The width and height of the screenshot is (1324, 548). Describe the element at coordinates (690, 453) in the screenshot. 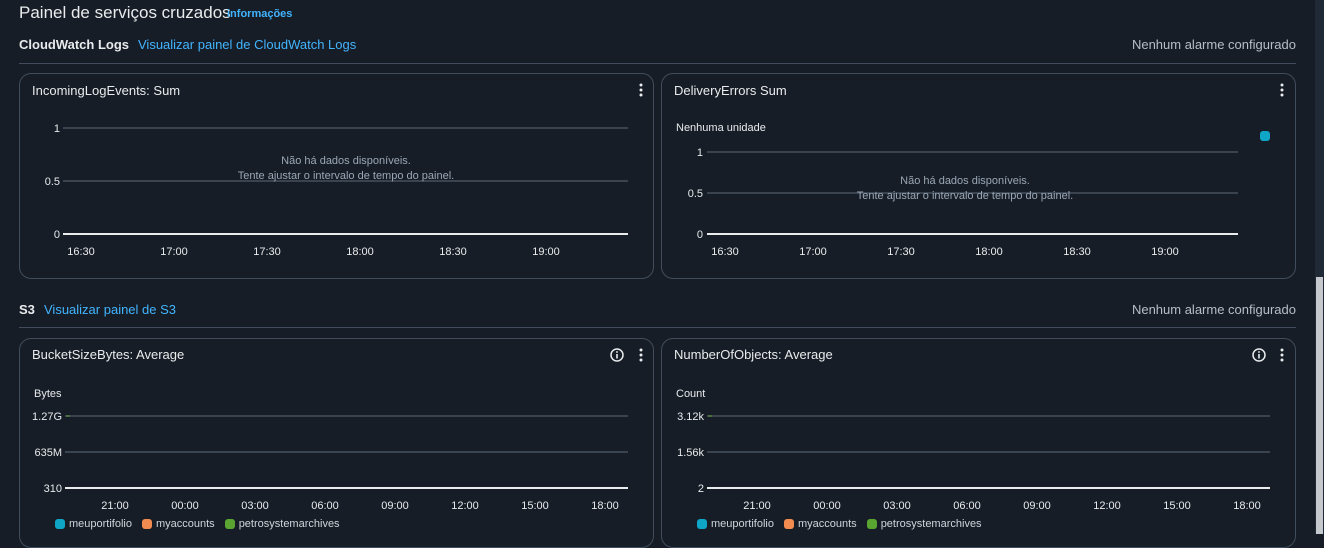

I see `y-tick-label: 1.56k` at that location.